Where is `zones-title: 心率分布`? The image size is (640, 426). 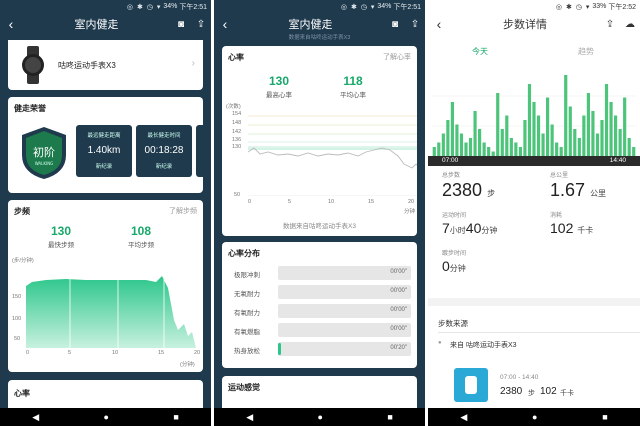 zones-title: 心率分布 is located at coordinates (244, 253).